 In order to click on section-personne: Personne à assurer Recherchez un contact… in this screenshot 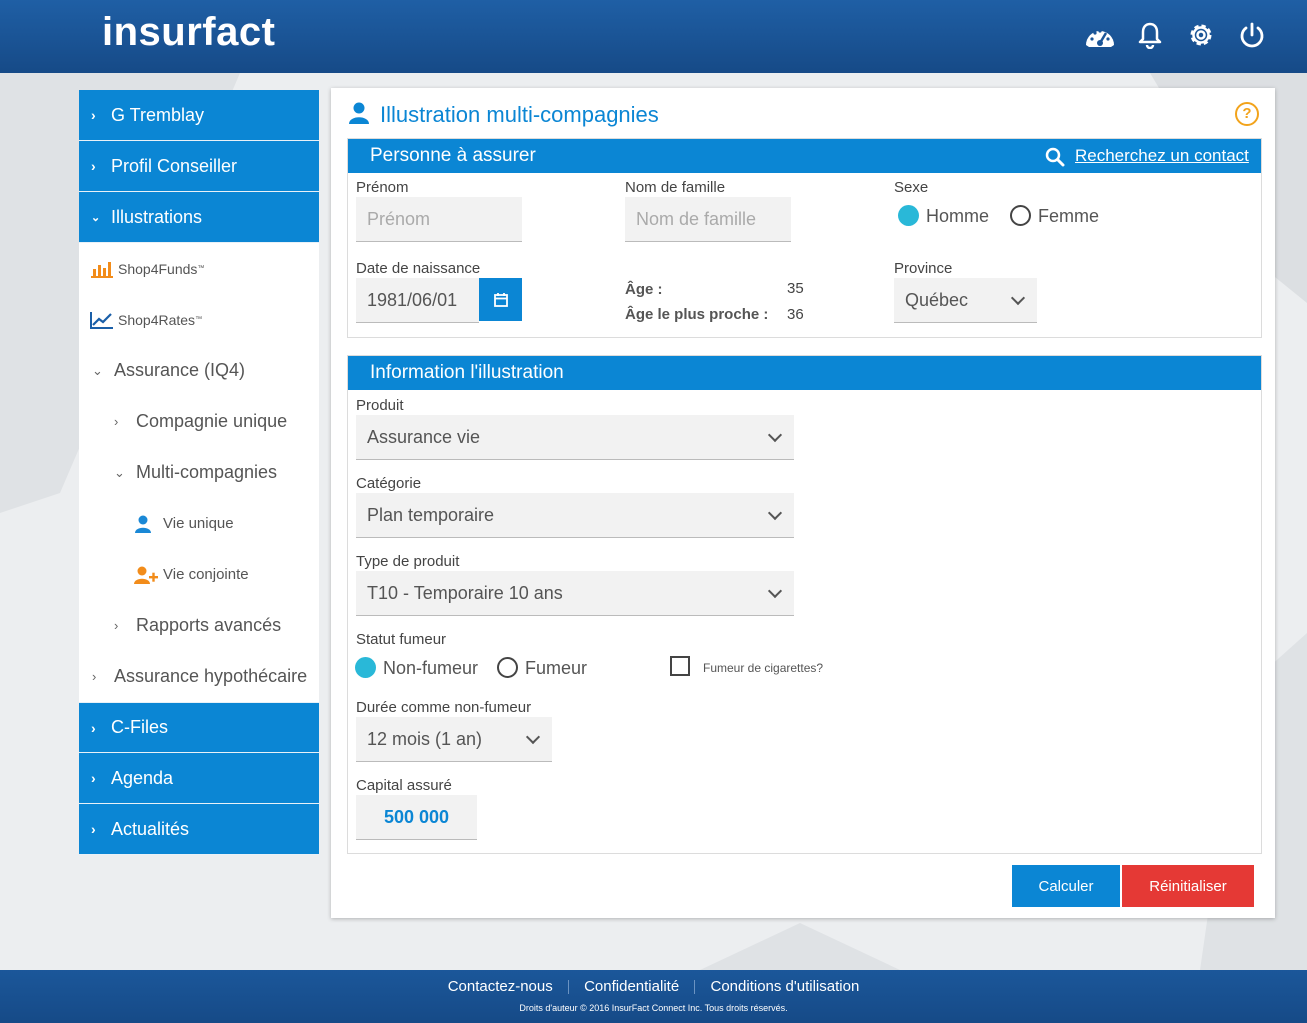, I will do `click(804, 238)`.